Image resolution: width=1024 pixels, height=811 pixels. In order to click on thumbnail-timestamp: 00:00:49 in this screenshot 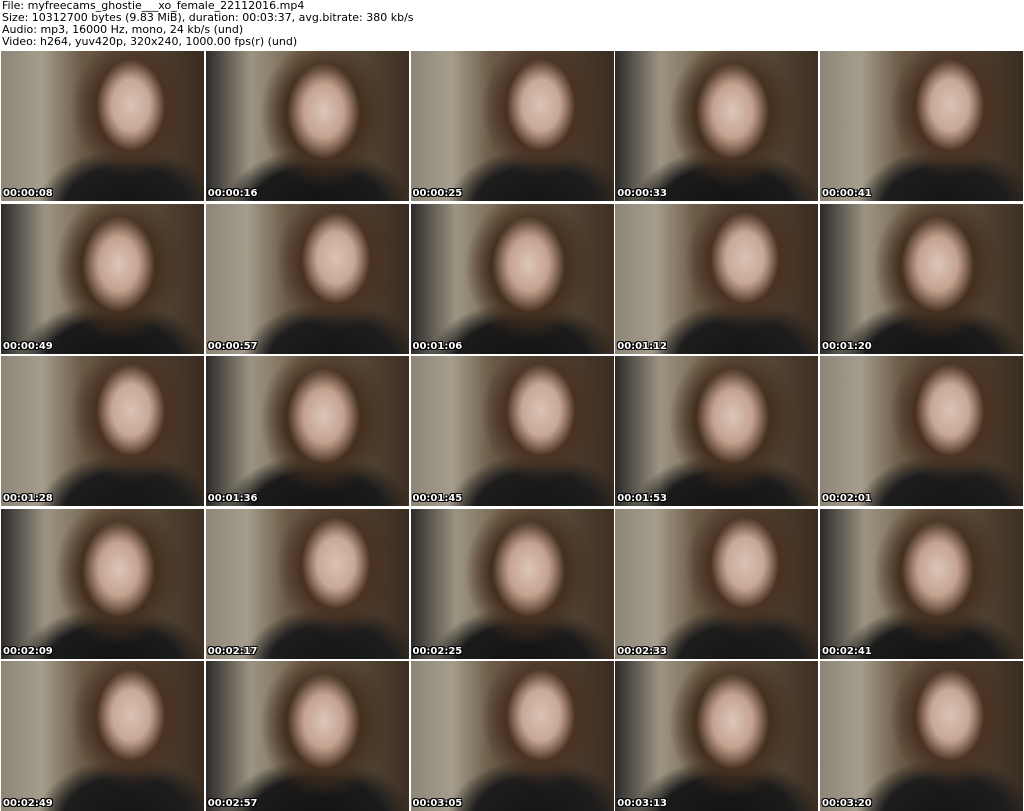, I will do `click(28, 346)`.